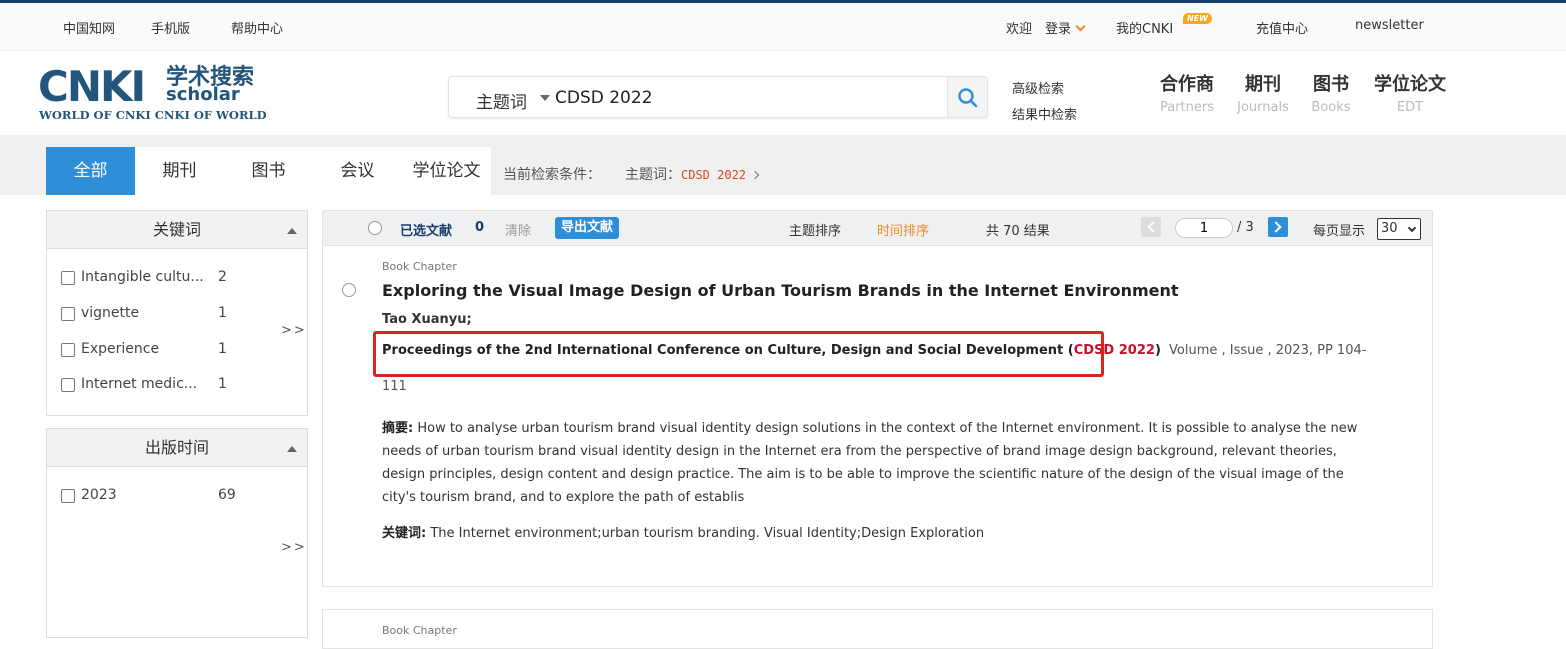 The width and height of the screenshot is (1566, 649). Describe the element at coordinates (349, 290) in the screenshot. I see `result-select-radio` at that location.